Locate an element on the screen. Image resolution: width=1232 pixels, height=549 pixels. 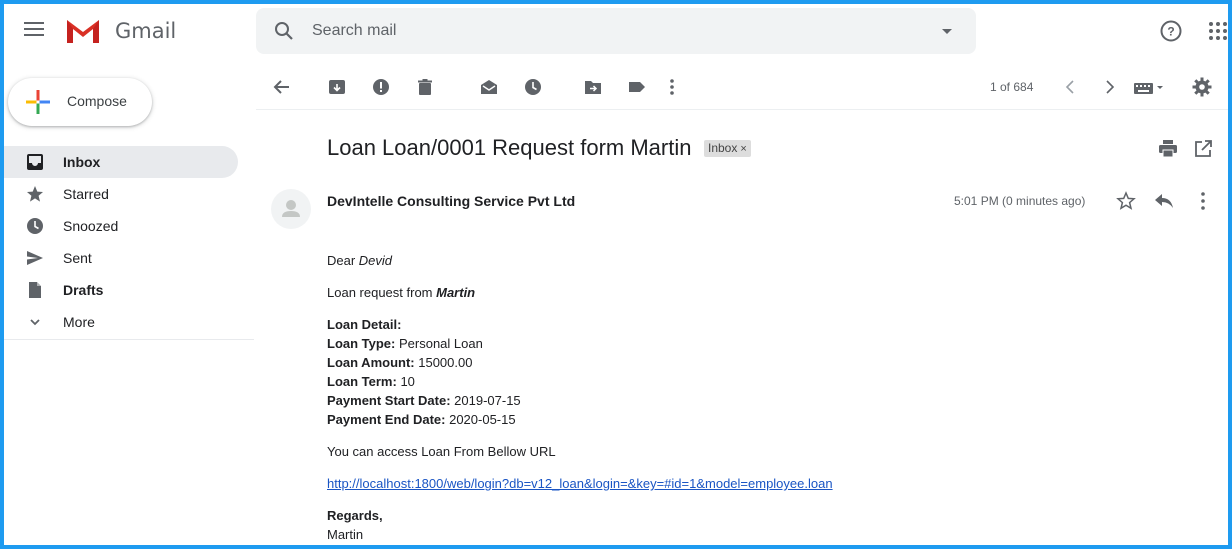
sidebar-item-starred: Starred is located at coordinates (121, 194).